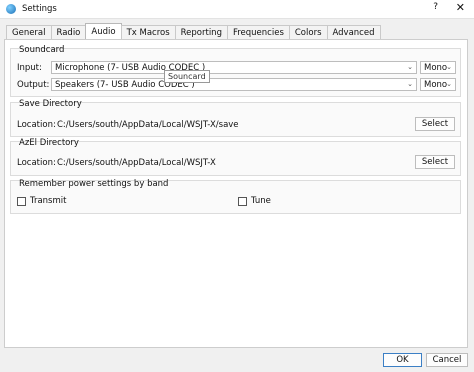 The width and height of the screenshot is (474, 372). Describe the element at coordinates (201, 32) in the screenshot. I see `tab-reporting: Reporting` at that location.